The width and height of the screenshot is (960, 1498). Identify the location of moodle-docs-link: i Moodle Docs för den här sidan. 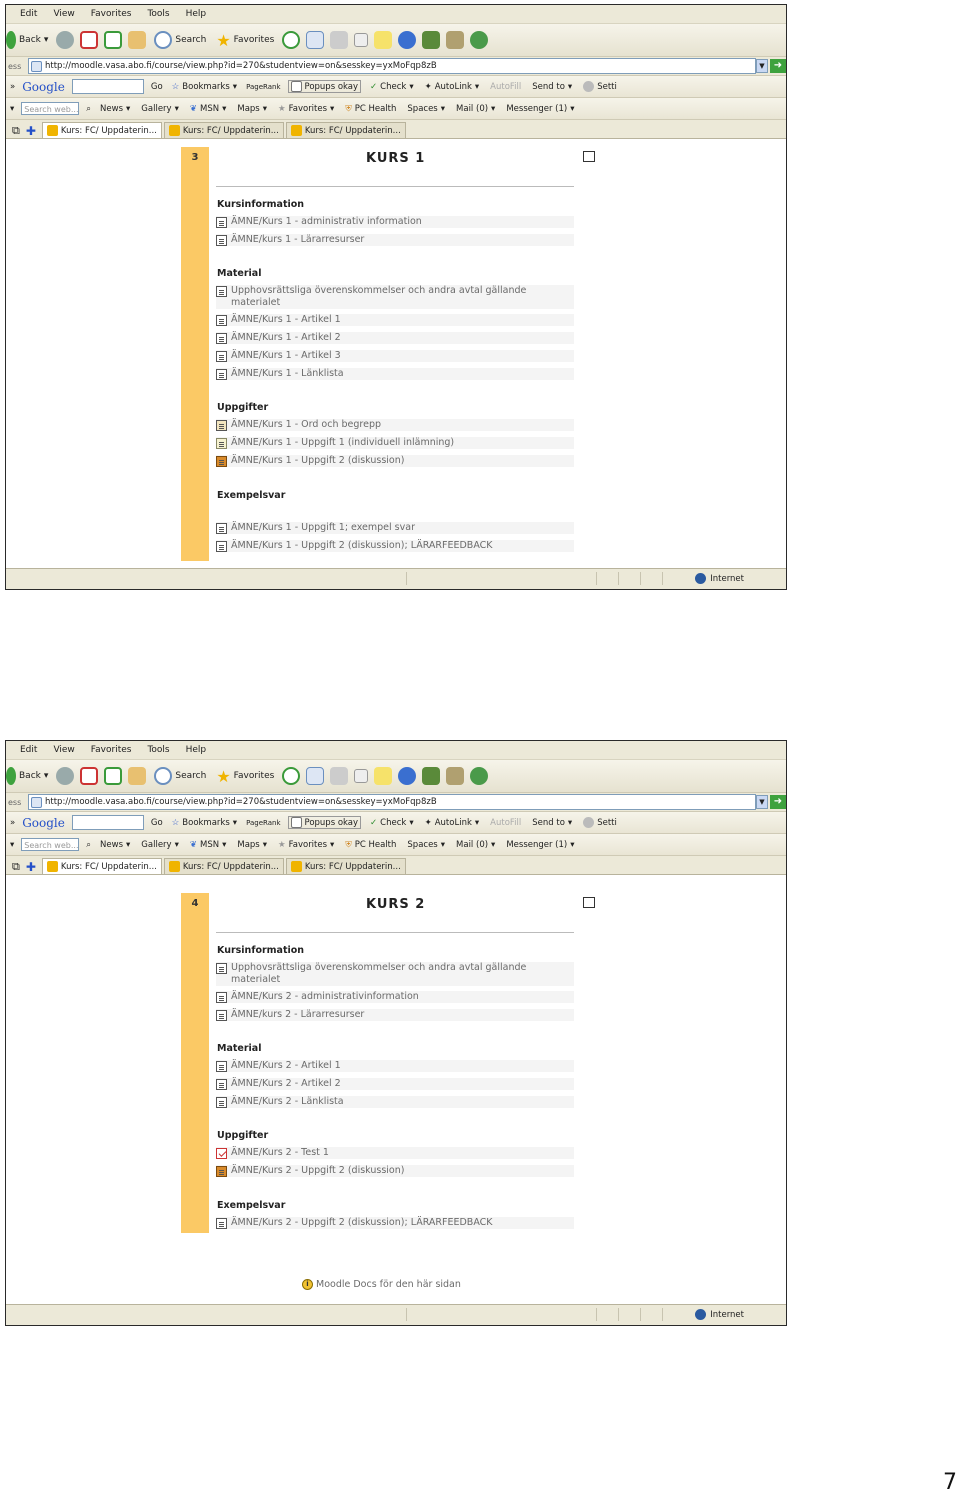
(381, 1284).